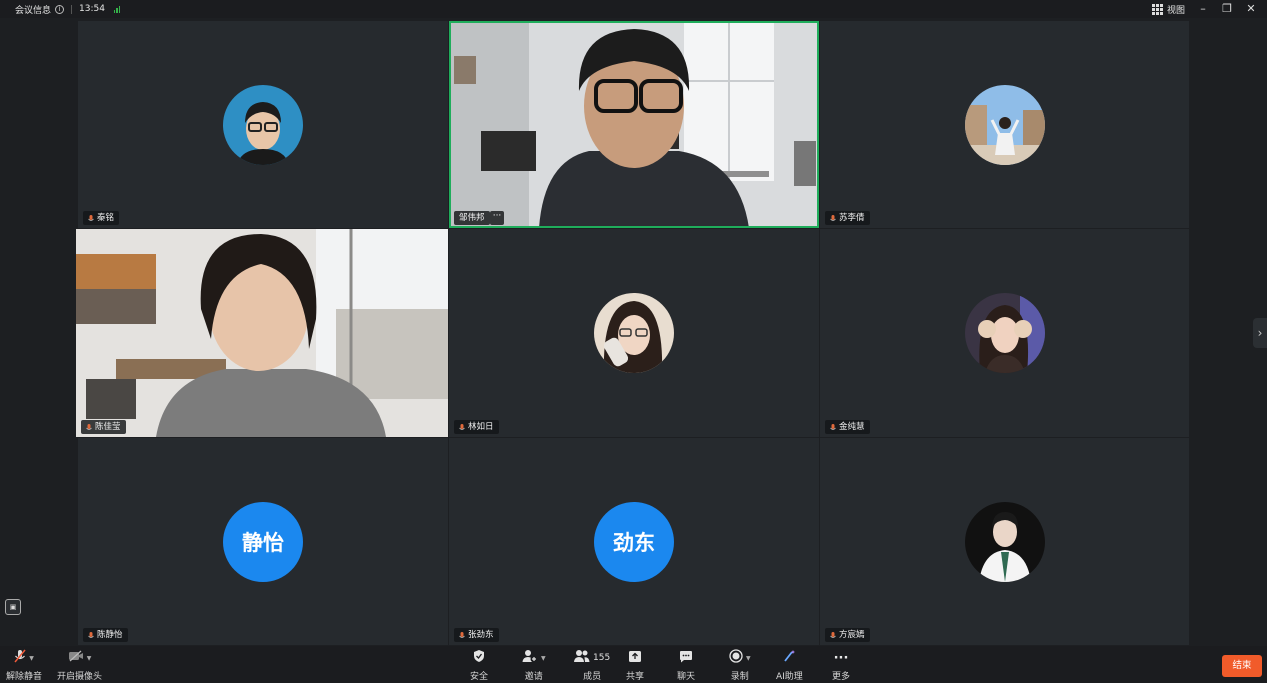 This screenshot has width=1267, height=683. Describe the element at coordinates (1175, 10) in the screenshot. I see `view-label: 视图` at that location.